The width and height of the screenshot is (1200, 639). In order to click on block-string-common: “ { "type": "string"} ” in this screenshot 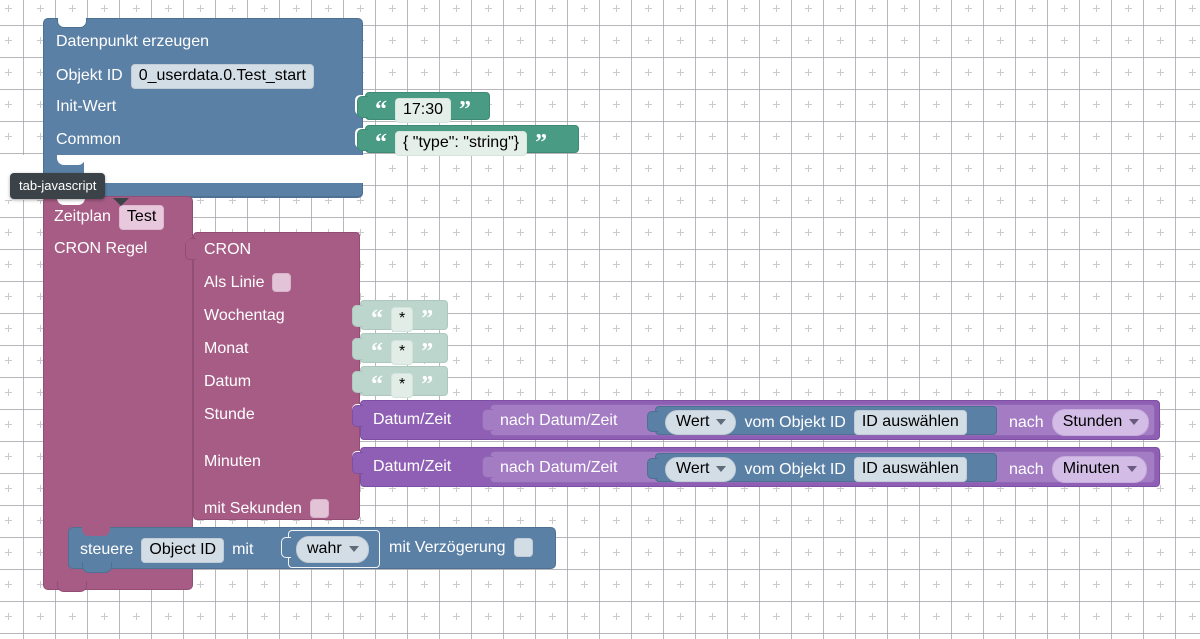, I will do `click(472, 140)`.